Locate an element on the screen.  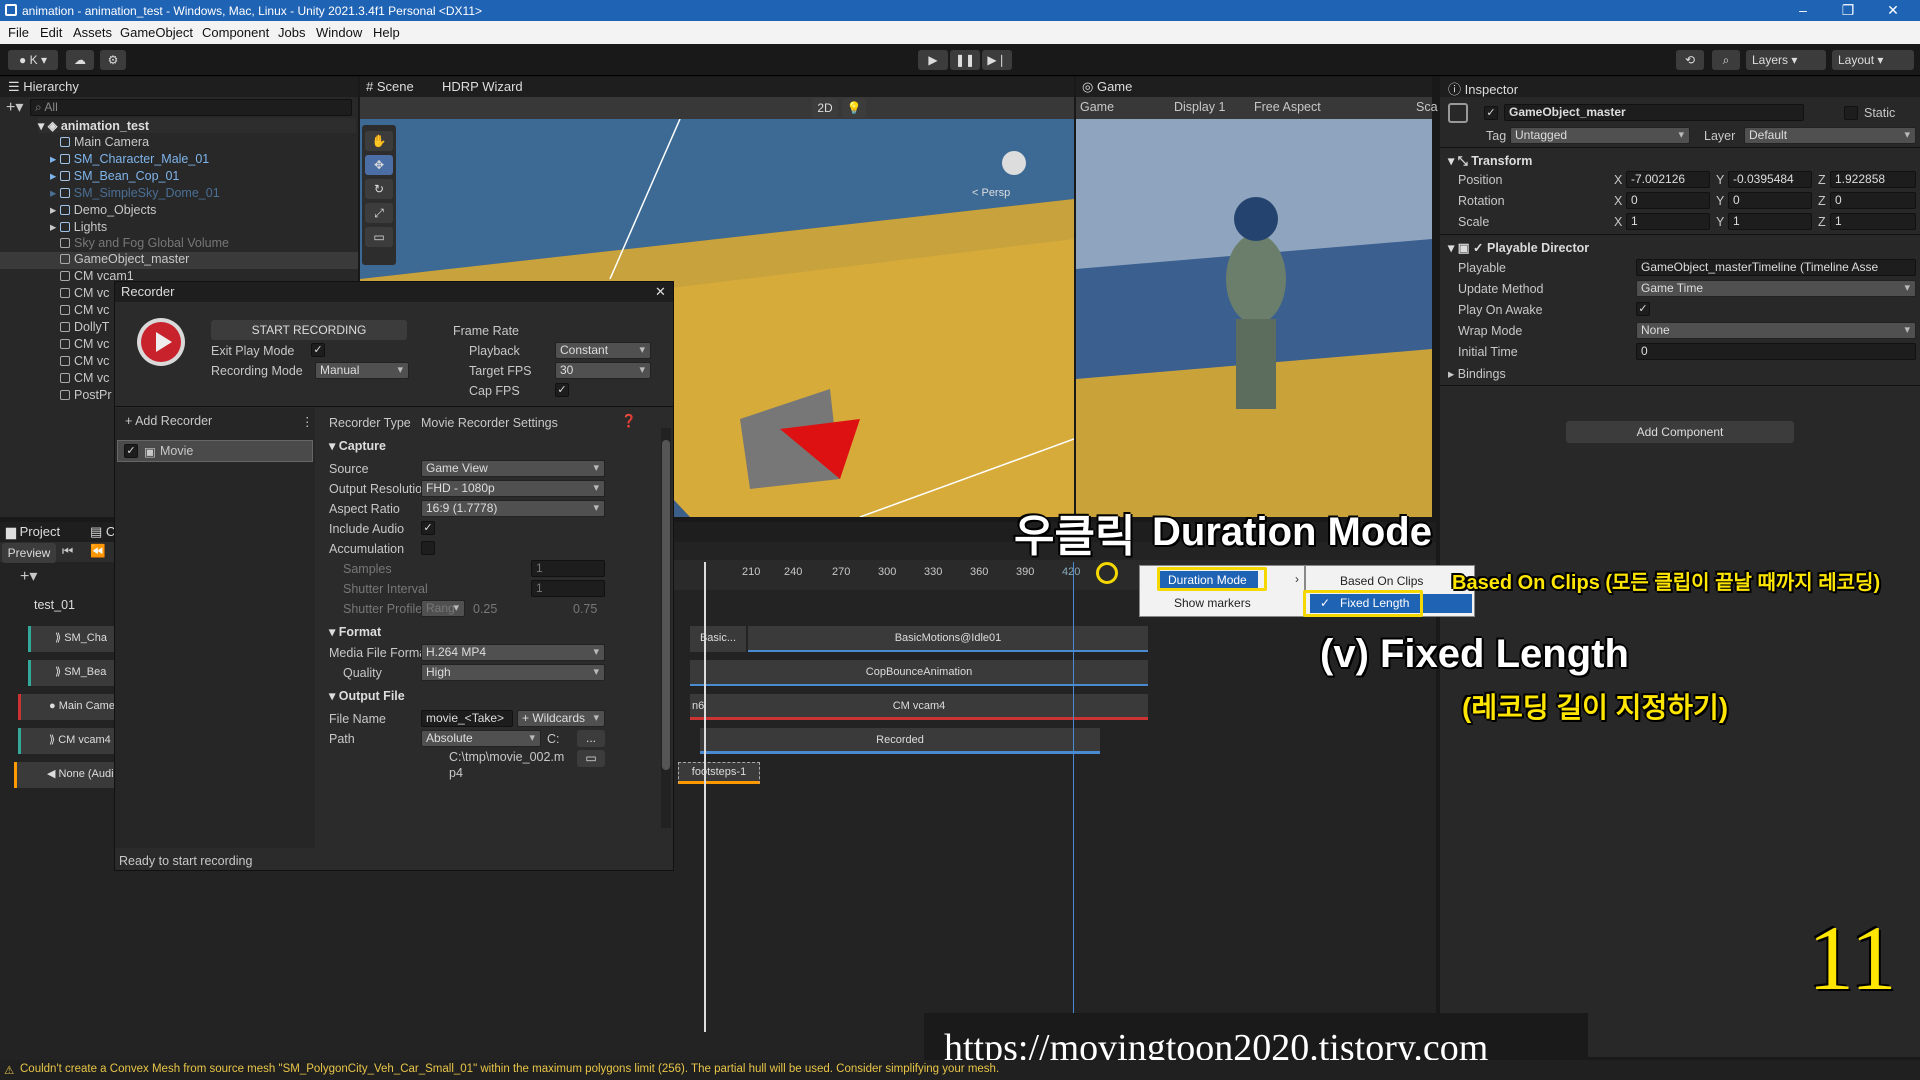
search-icon: ⌕ is located at coordinates (1726, 60).